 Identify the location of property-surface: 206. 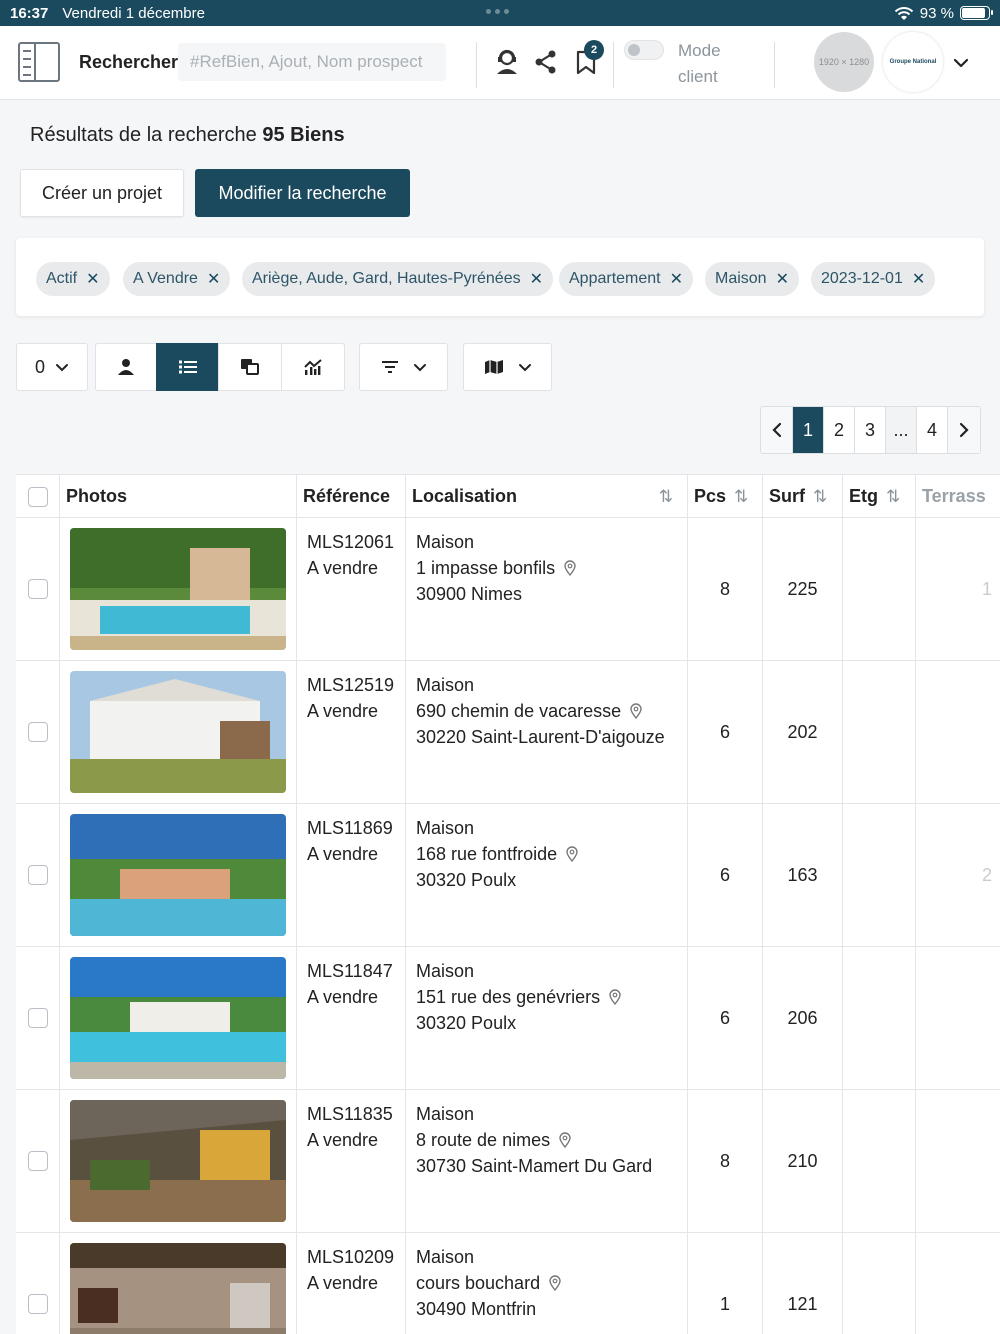
(803, 1018).